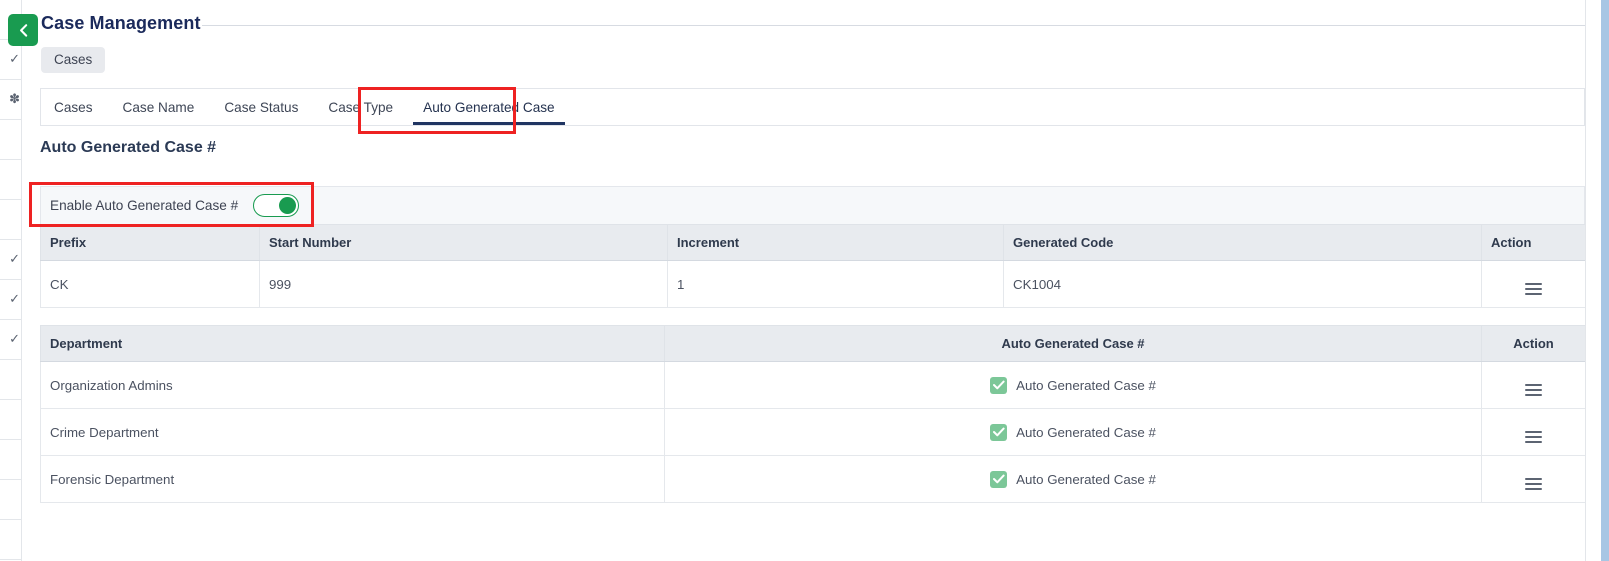 The height and width of the screenshot is (561, 1609). Describe the element at coordinates (812, 205) in the screenshot. I see `enable-auto-generated-row: Enable Auto Generated Case #` at that location.